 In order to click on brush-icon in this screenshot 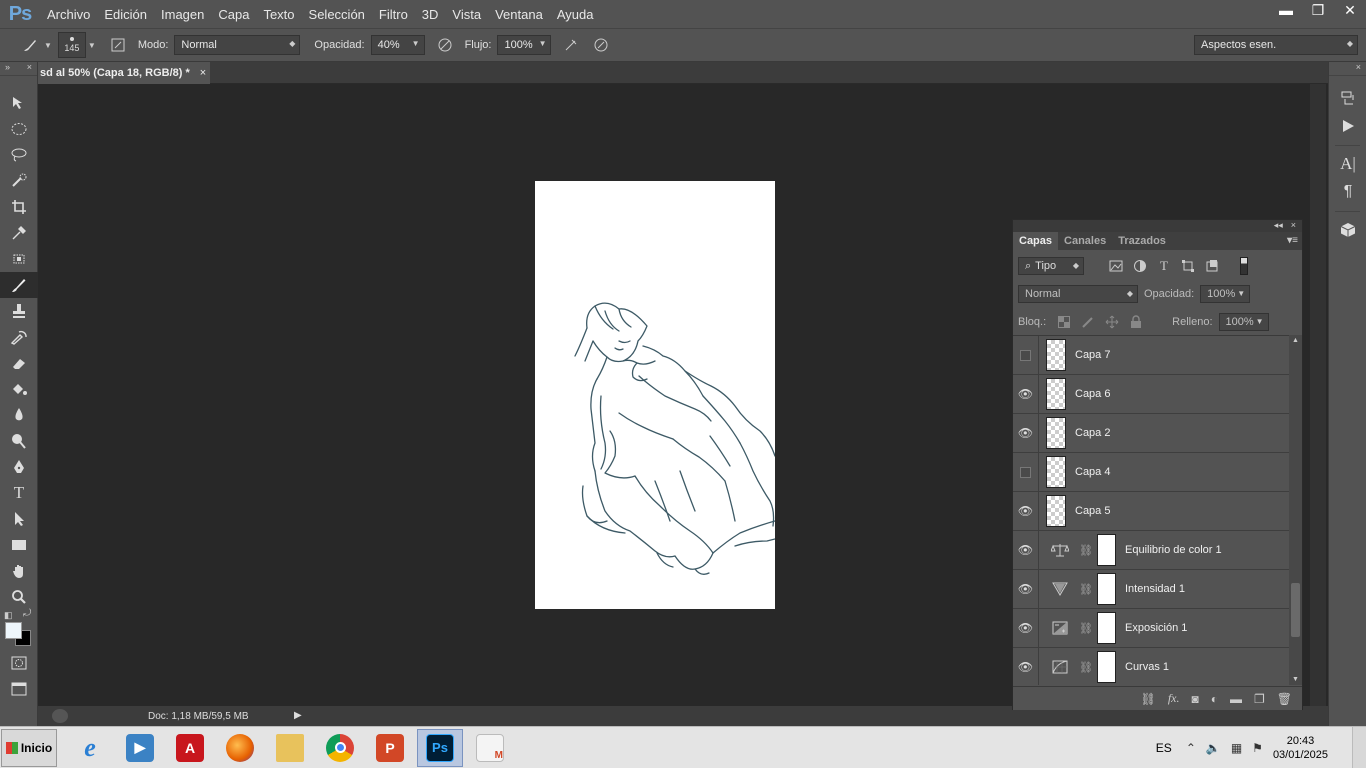, I will do `click(19, 285)`.